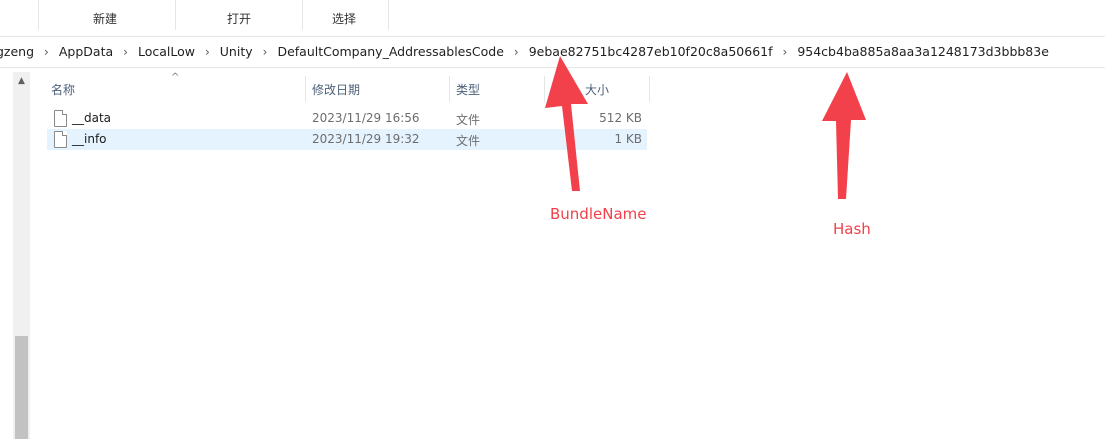 This screenshot has width=1105, height=439. Describe the element at coordinates (598, 214) in the screenshot. I see `bundle-name-label: BundleName` at that location.